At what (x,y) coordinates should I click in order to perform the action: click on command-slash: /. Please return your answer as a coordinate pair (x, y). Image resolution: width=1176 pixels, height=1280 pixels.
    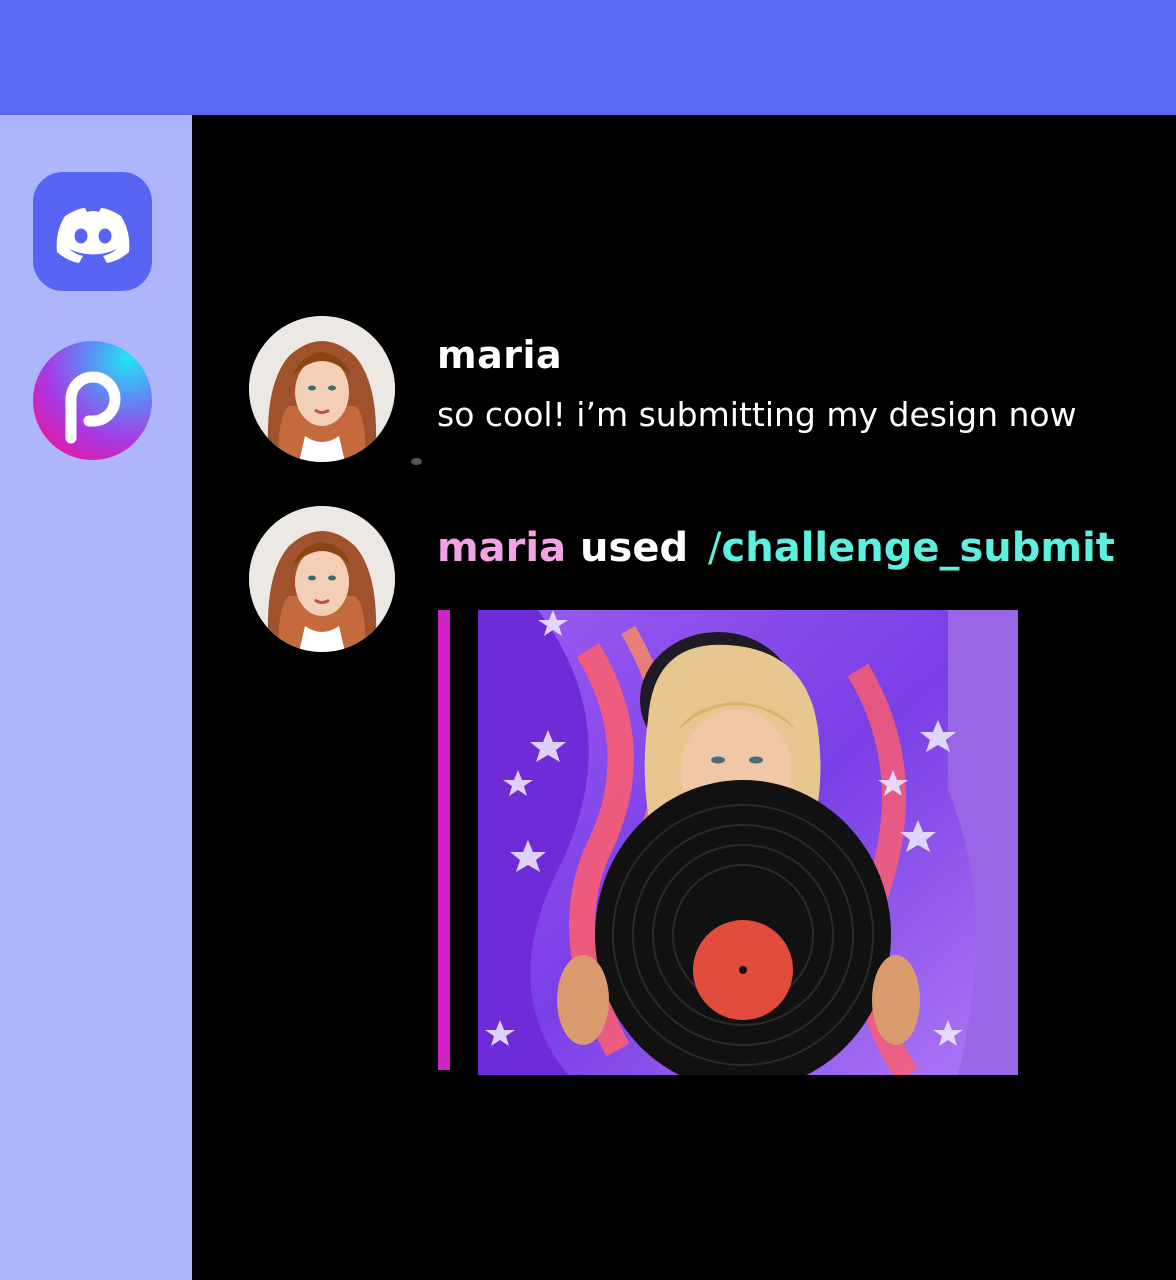
    Looking at the image, I should click on (715, 548).